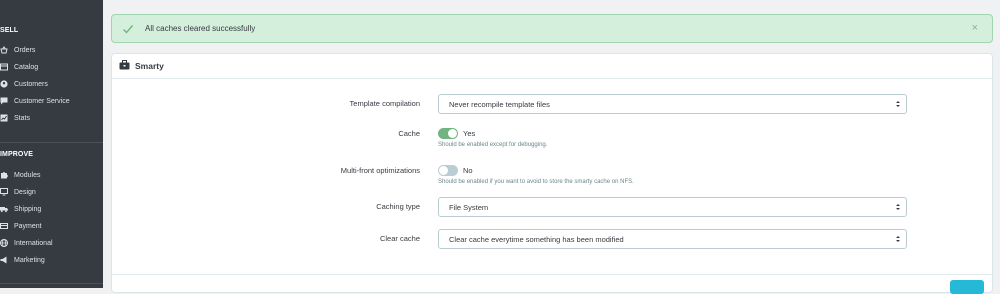  Describe the element at coordinates (672, 104) in the screenshot. I see `template-compilation-select: Never recompile template files` at that location.